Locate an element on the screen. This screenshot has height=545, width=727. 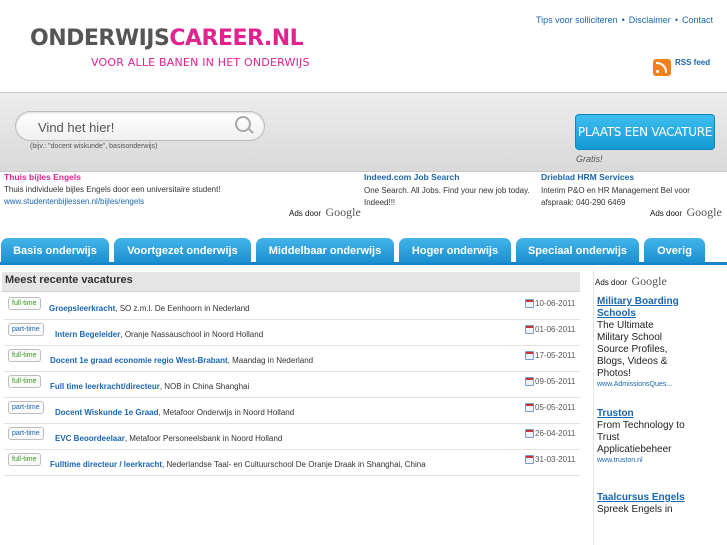
ad-title: Thuis bijles Engels is located at coordinates (180, 177).